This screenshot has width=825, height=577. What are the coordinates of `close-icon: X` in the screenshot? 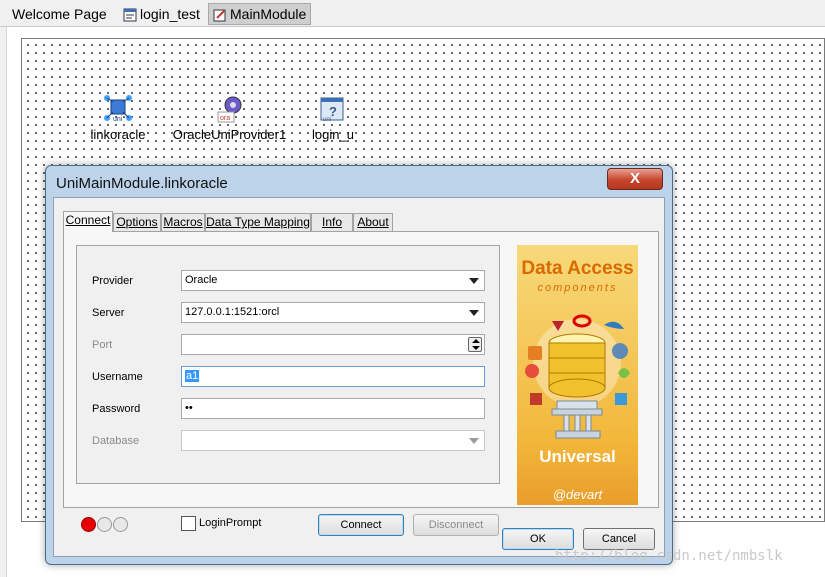 It's located at (634, 178).